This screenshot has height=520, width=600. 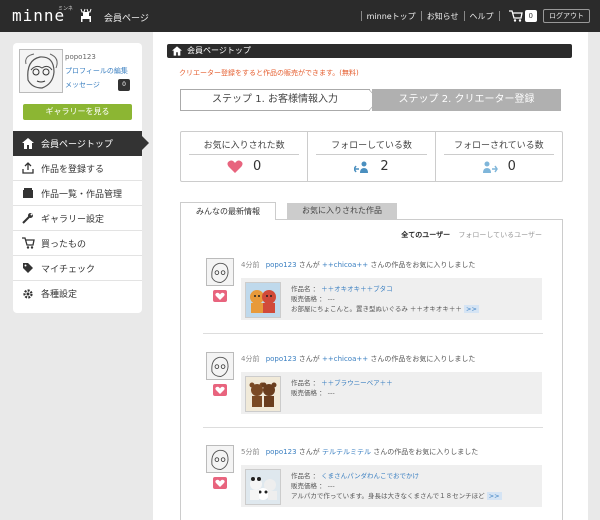 I want to click on profile-edit-link: プロフィールの編集, so click(x=96, y=71).